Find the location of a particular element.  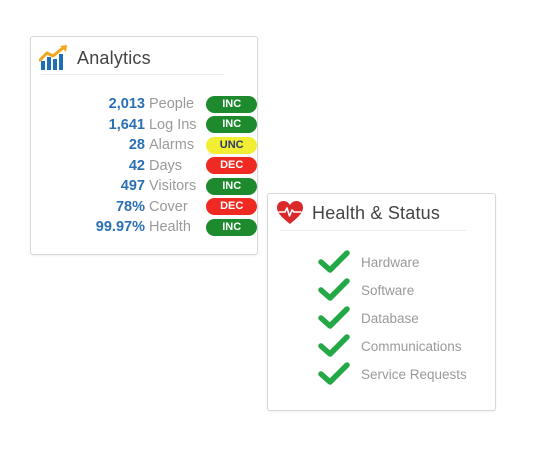

metric-value: 78% is located at coordinates (130, 206).